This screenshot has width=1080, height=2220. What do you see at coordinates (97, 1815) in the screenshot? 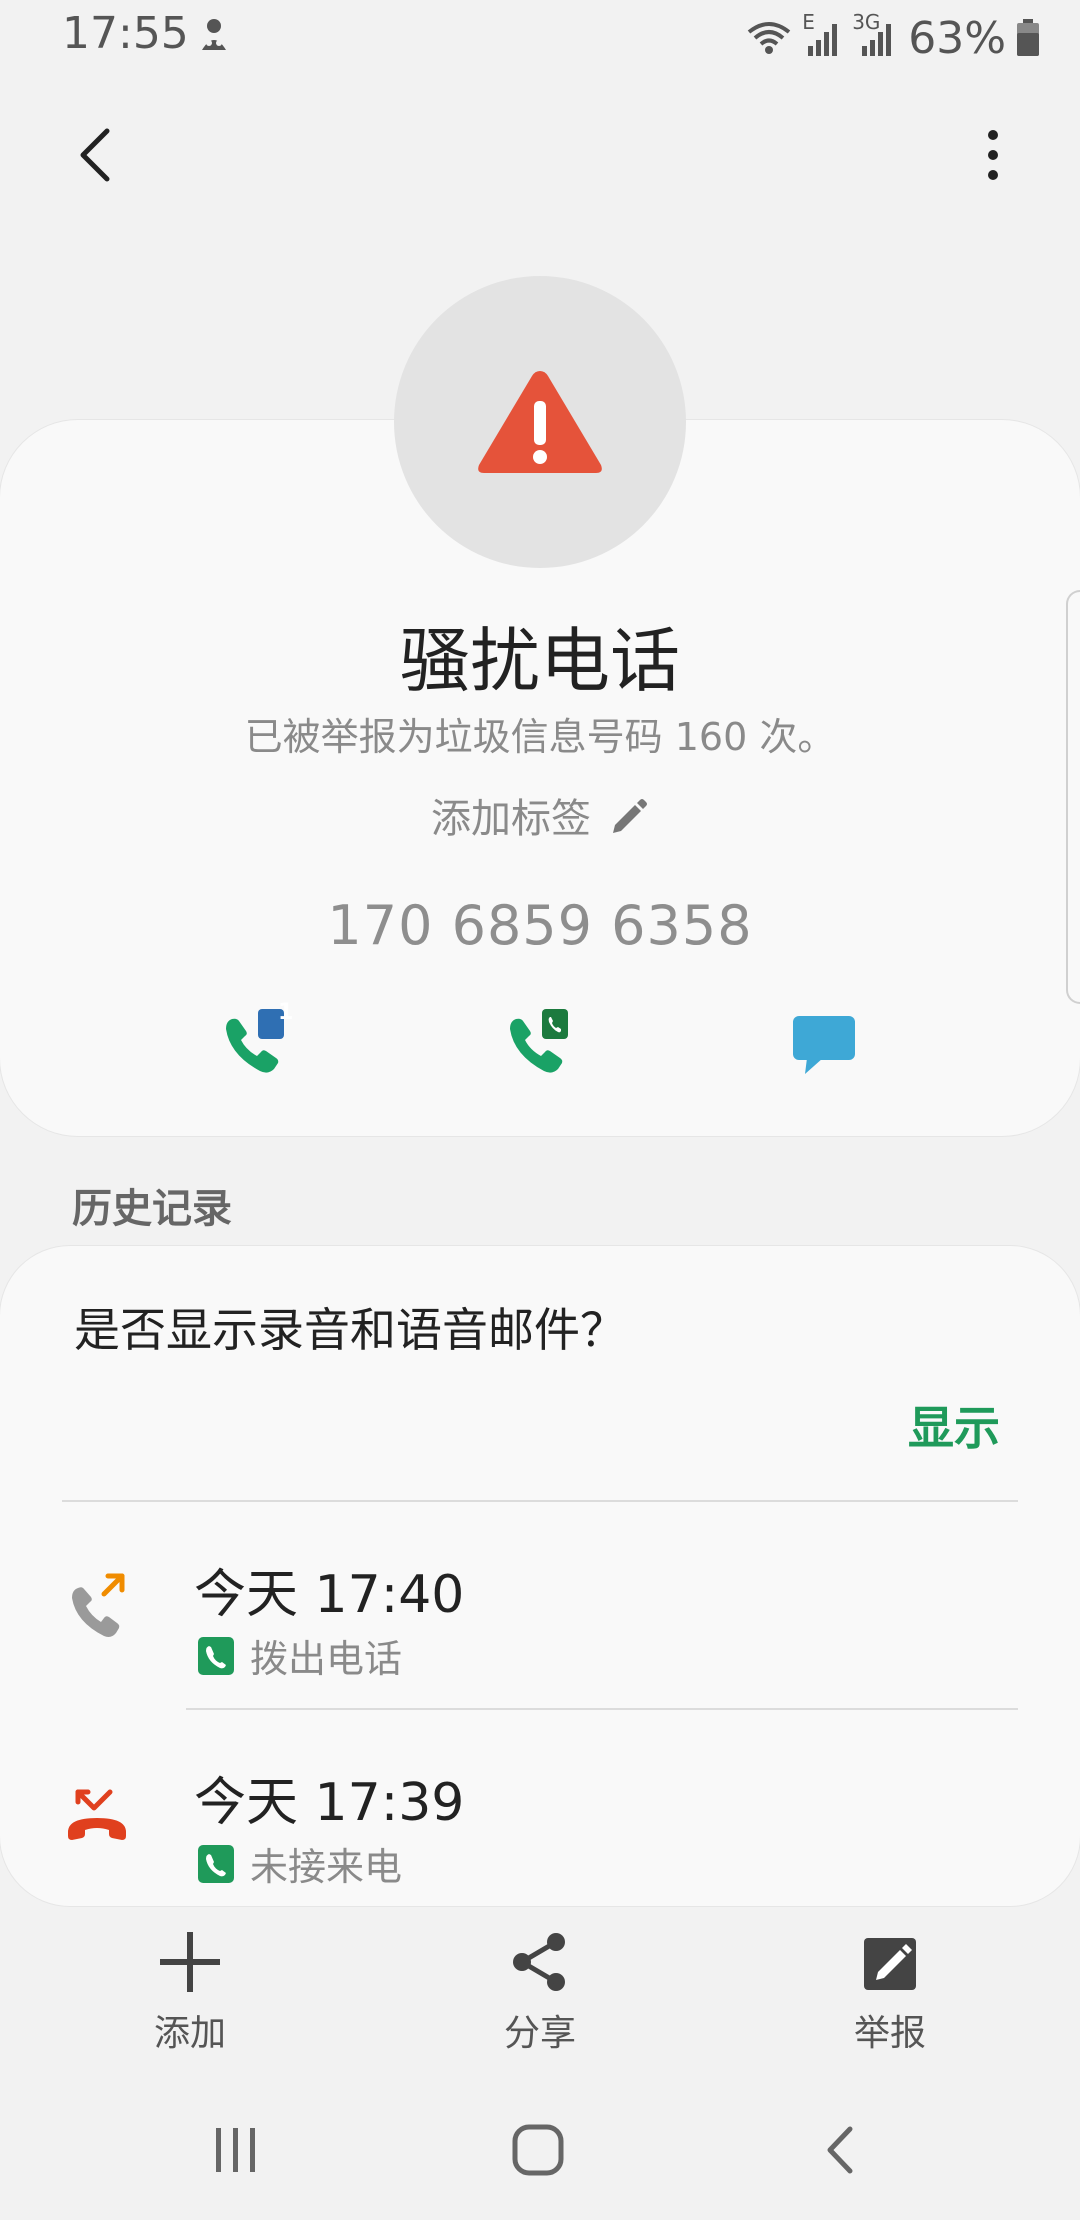
I see `missed-call-icon` at bounding box center [97, 1815].